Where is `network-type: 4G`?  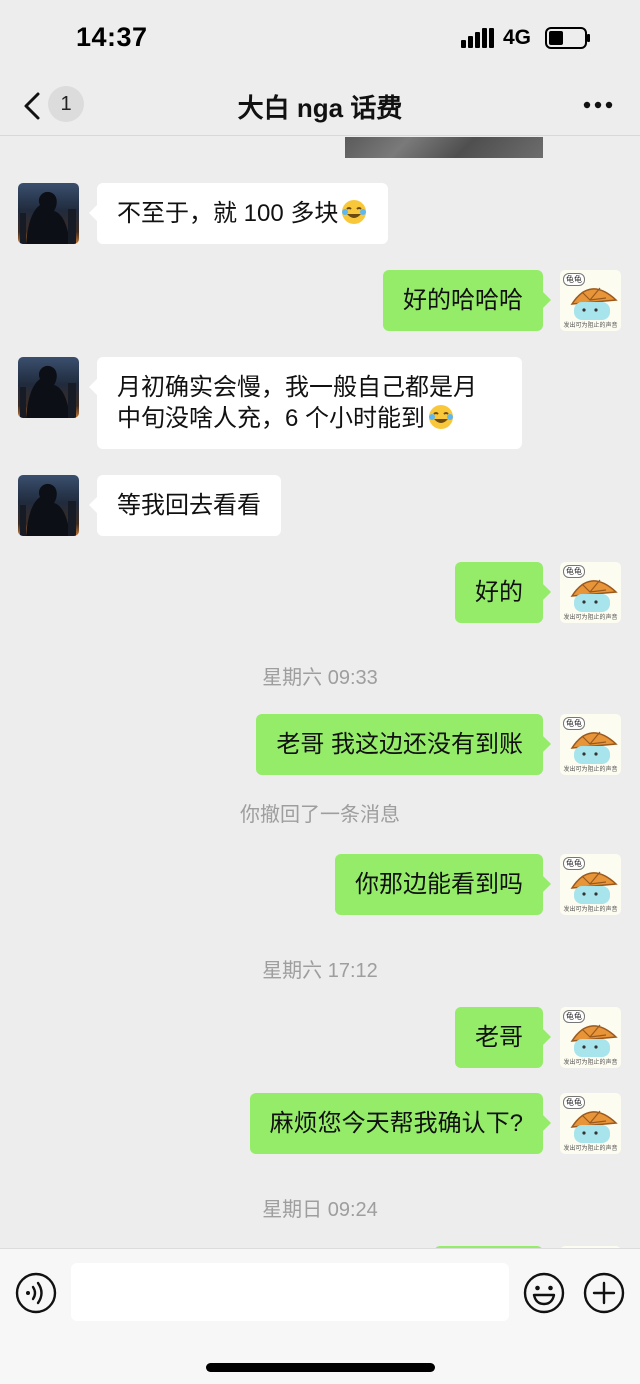 network-type: 4G is located at coordinates (517, 37).